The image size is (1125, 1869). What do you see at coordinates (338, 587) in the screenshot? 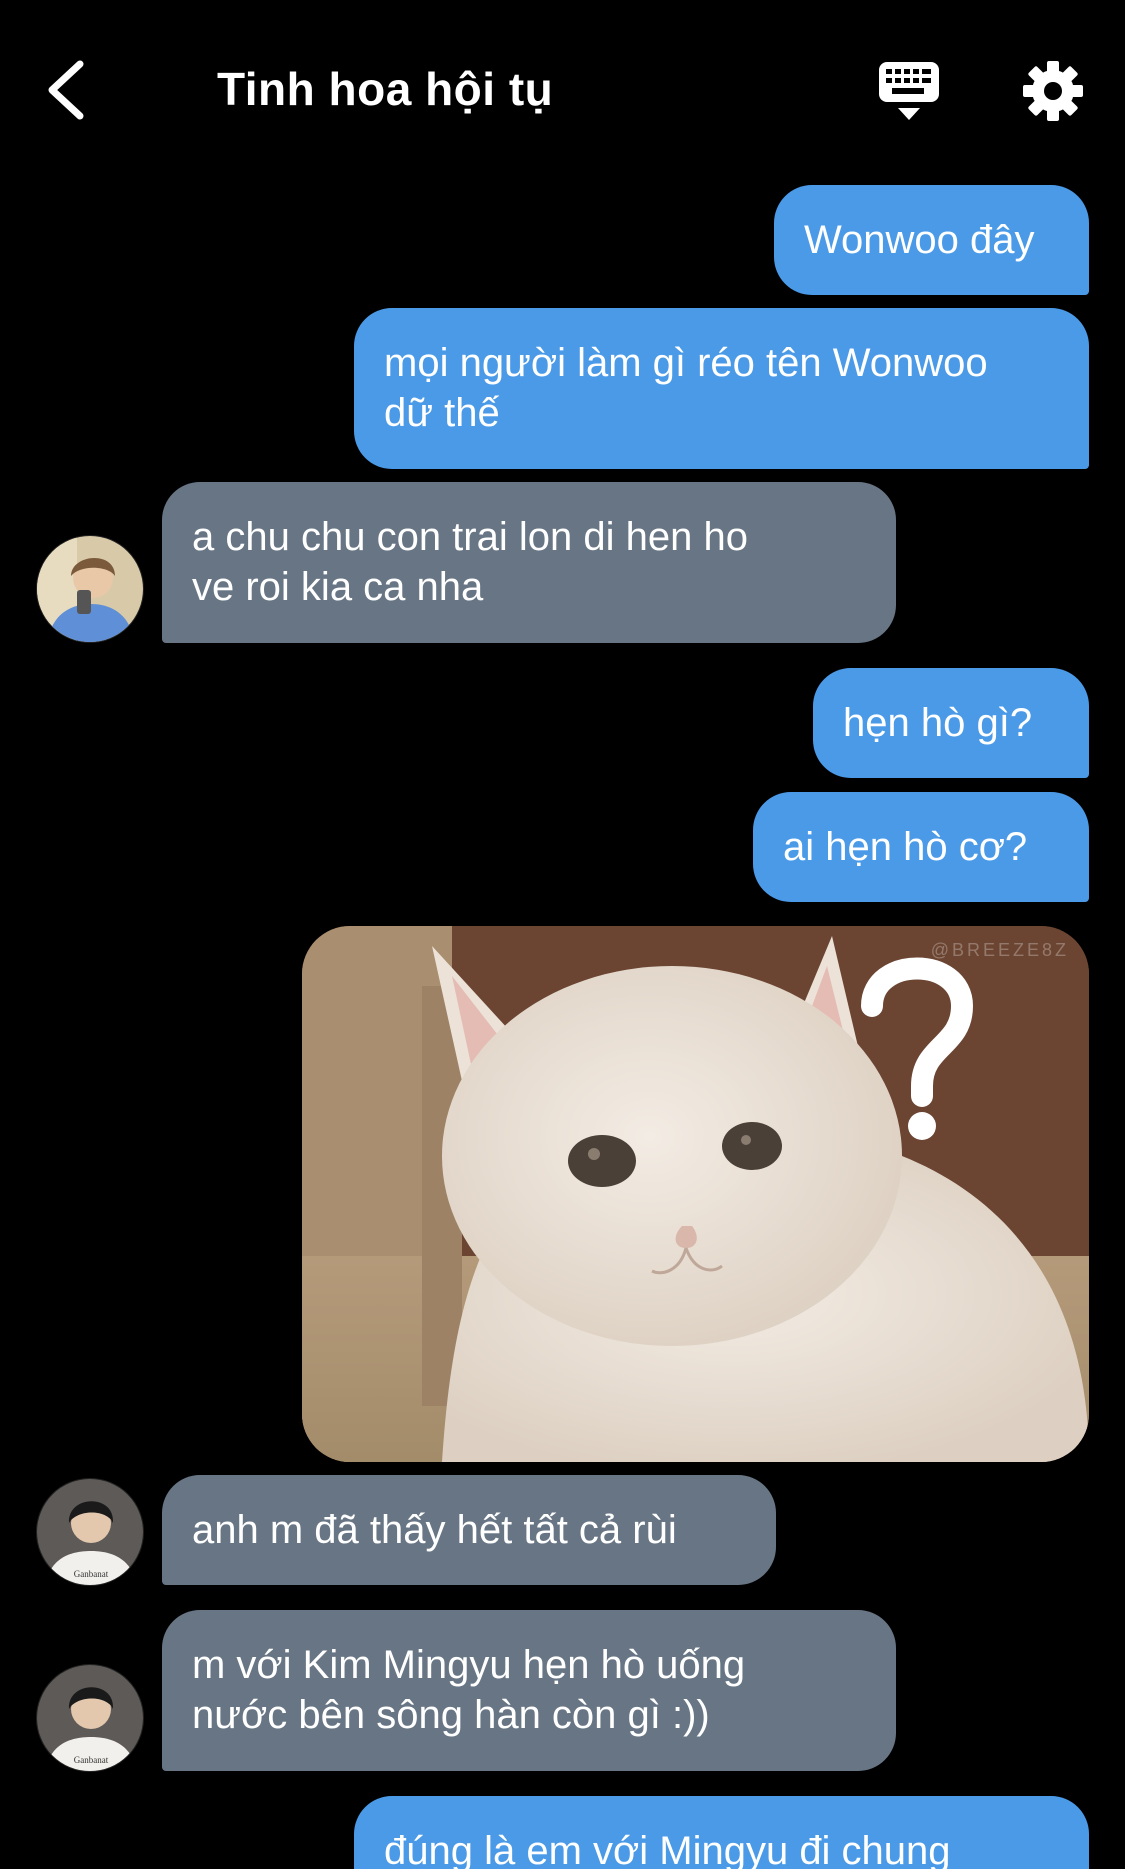
I see `message-text-line: ve roi kia ca nha` at bounding box center [338, 587].